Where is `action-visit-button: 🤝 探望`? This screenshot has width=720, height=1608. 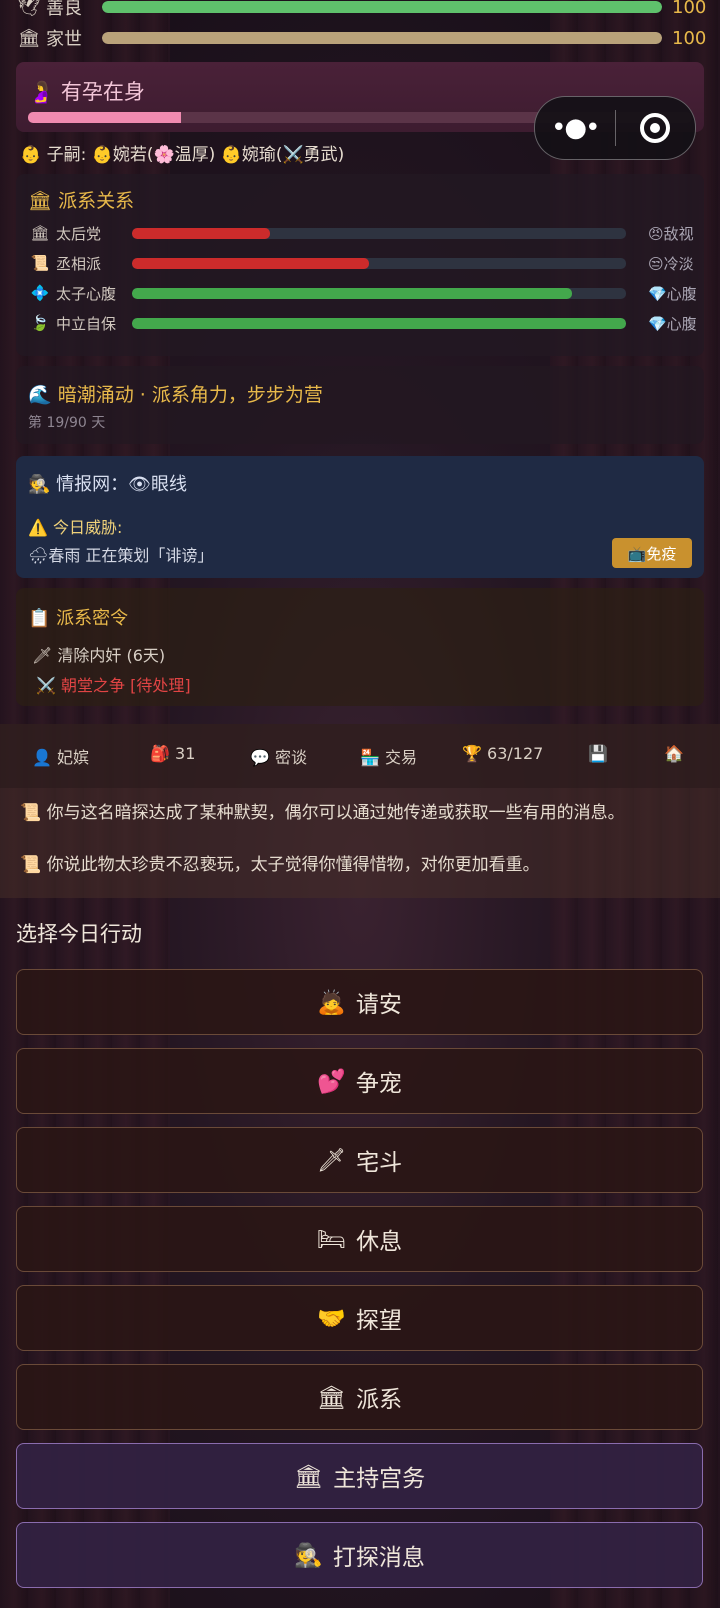 action-visit-button: 🤝 探望 is located at coordinates (359, 1318).